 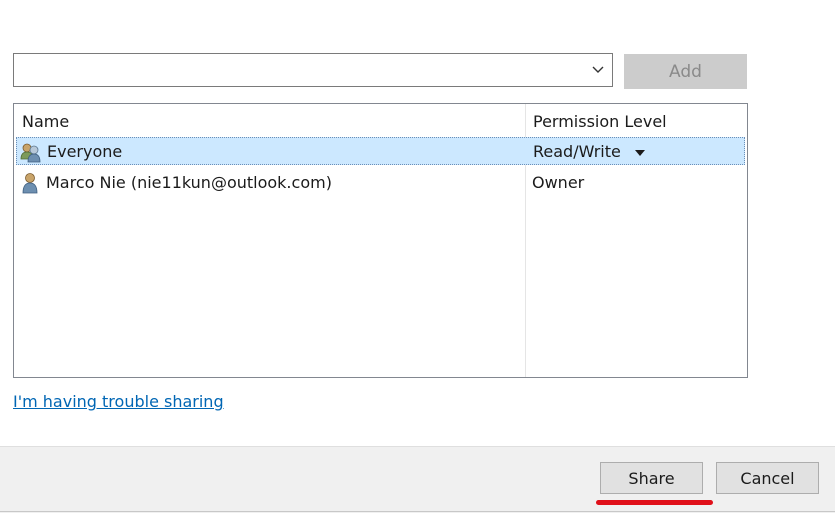 I want to click on add-button: Add, so click(x=685, y=71).